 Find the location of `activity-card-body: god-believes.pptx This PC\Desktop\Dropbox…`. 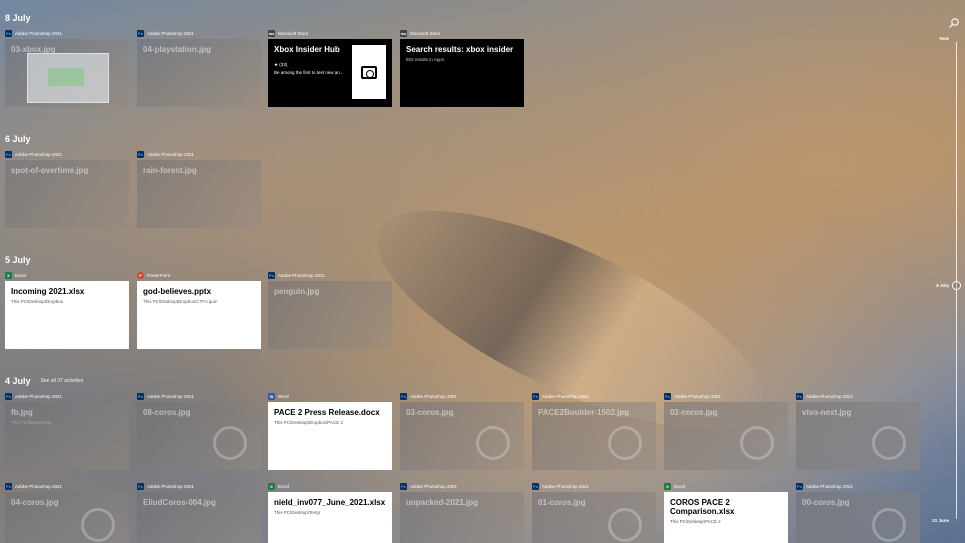

activity-card-body: god-believes.pptx This PC\Desktop\Dropbox… is located at coordinates (199, 315).